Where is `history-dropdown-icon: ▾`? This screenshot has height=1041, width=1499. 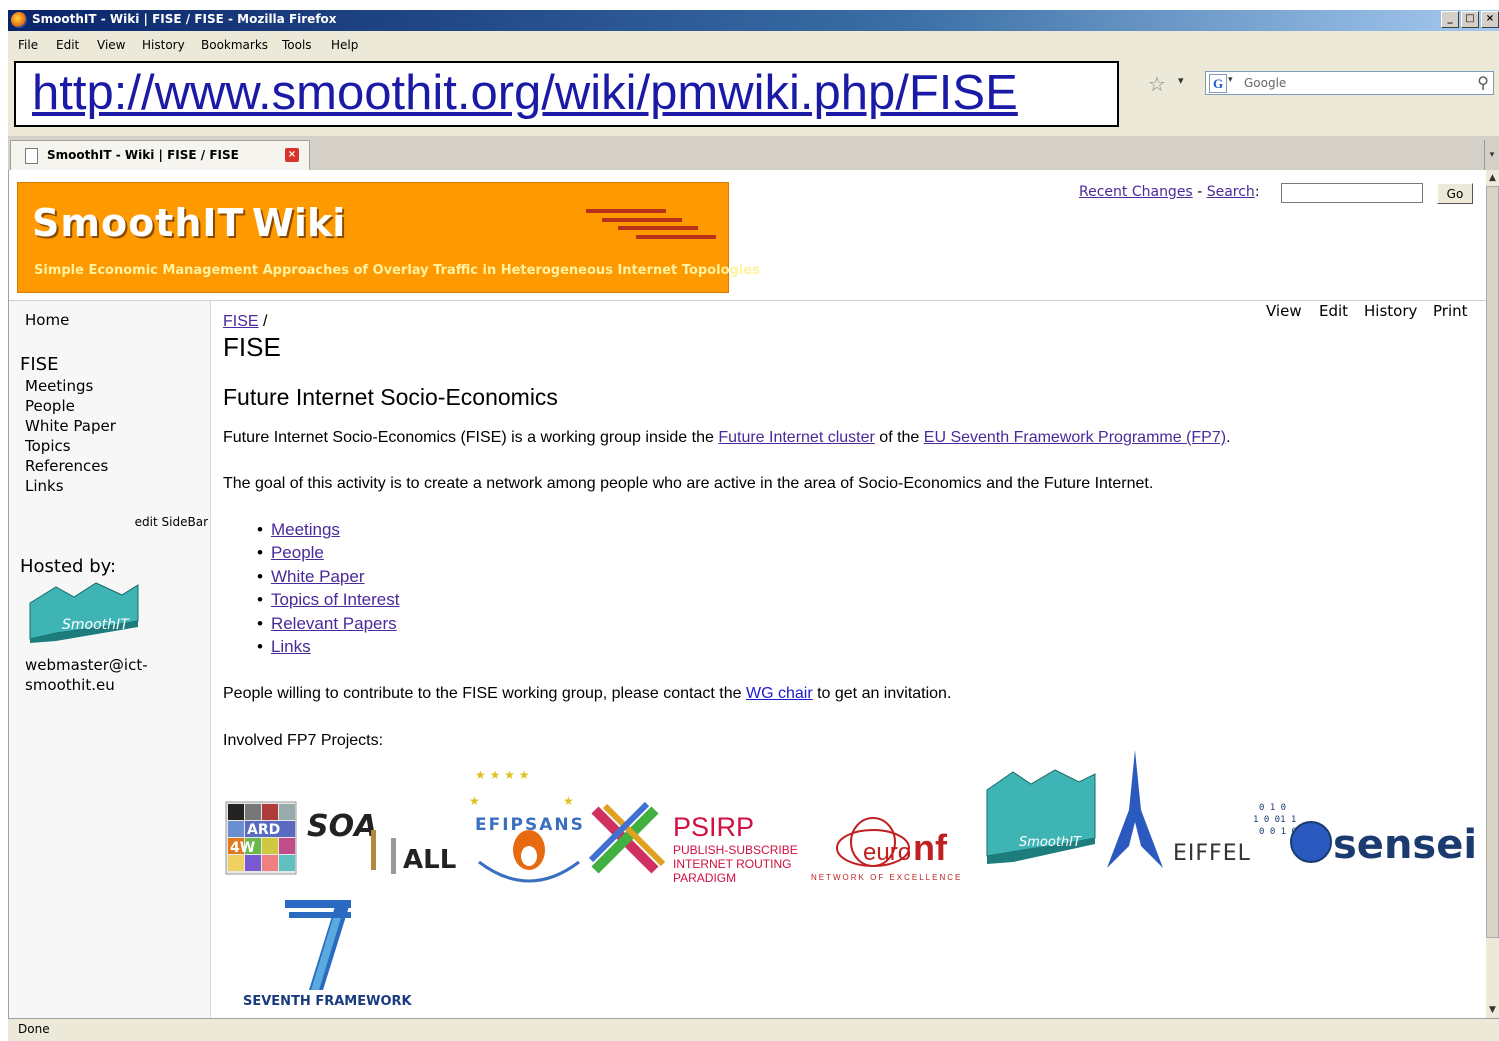
history-dropdown-icon: ▾ is located at coordinates (1181, 80).